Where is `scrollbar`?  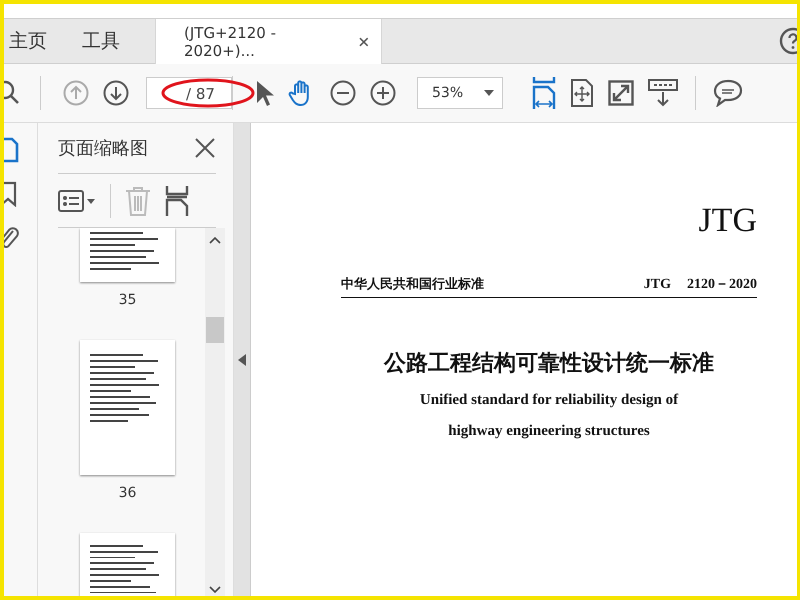
scrollbar is located at coordinates (215, 412).